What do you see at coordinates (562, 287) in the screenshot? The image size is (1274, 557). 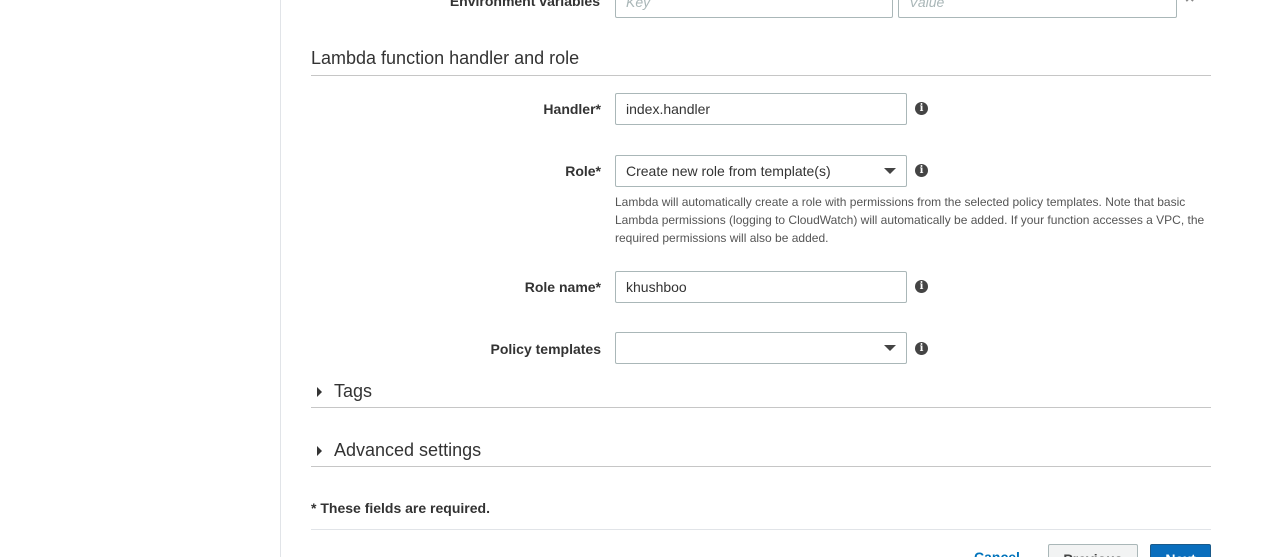 I see `role-name-label: Role name*` at bounding box center [562, 287].